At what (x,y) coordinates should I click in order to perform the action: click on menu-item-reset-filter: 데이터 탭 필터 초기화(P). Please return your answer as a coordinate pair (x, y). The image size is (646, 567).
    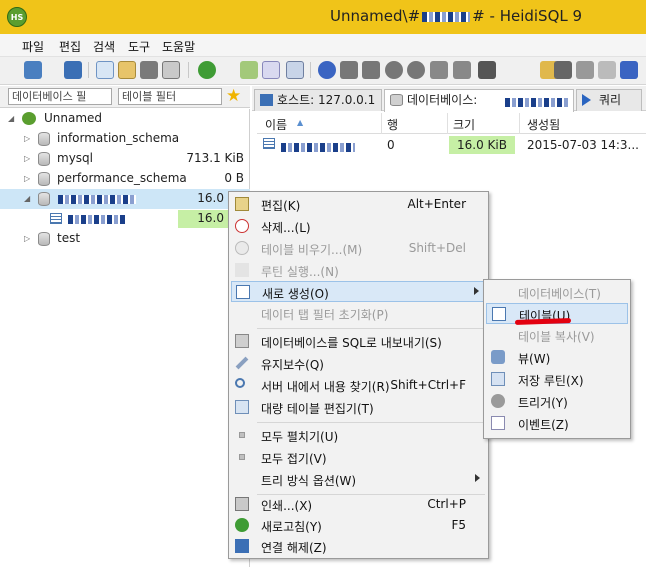
    Looking at the image, I should click on (358, 313).